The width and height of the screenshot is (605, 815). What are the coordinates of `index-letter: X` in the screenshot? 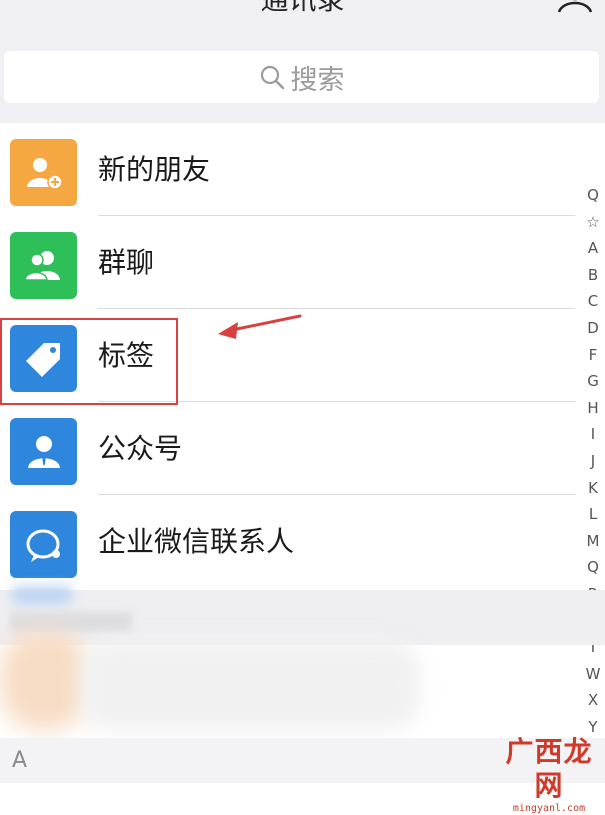 It's located at (593, 700).